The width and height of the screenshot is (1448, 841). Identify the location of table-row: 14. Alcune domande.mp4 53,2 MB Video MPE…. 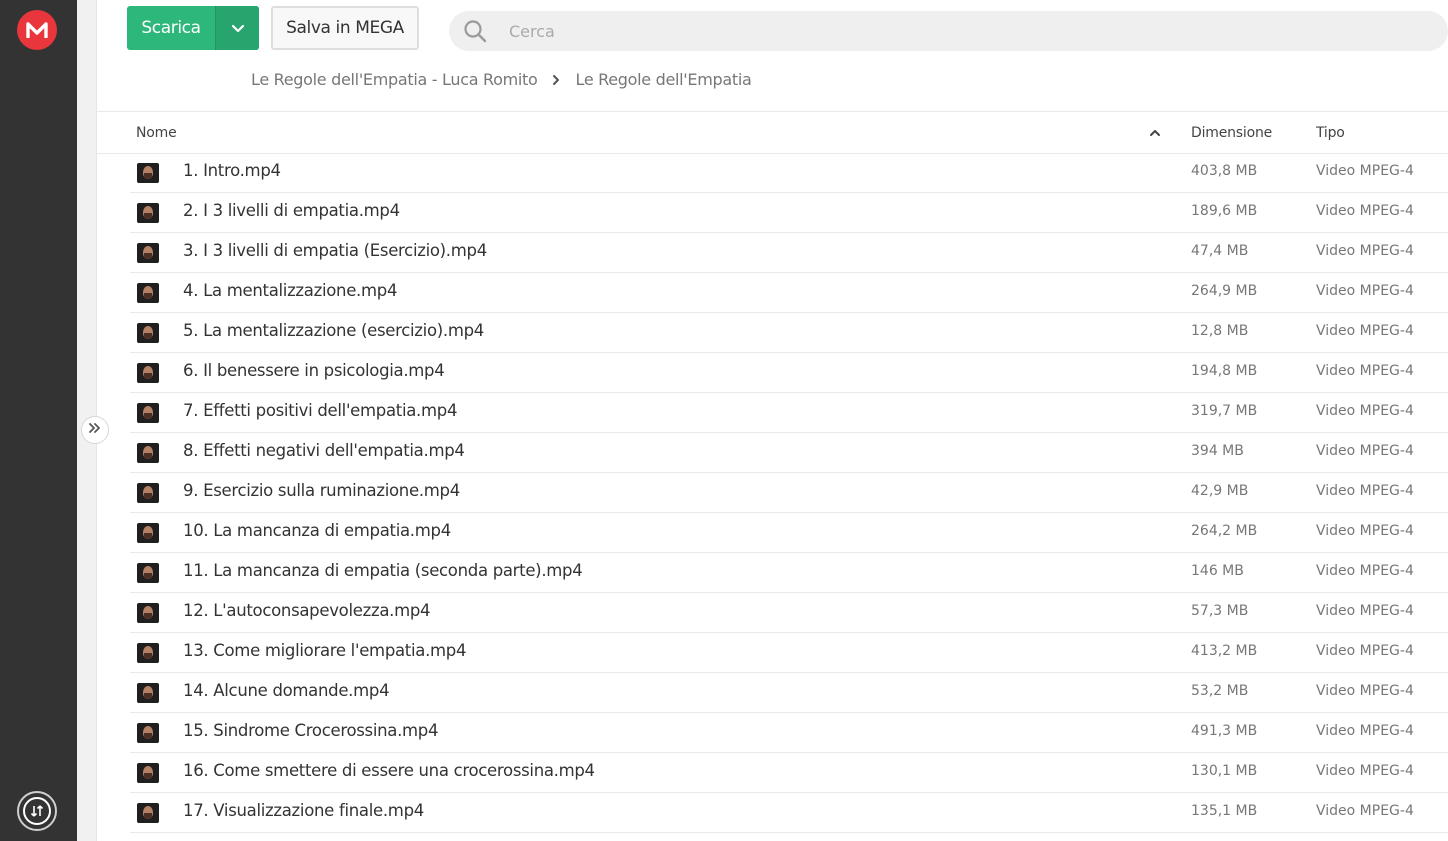
(789, 693).